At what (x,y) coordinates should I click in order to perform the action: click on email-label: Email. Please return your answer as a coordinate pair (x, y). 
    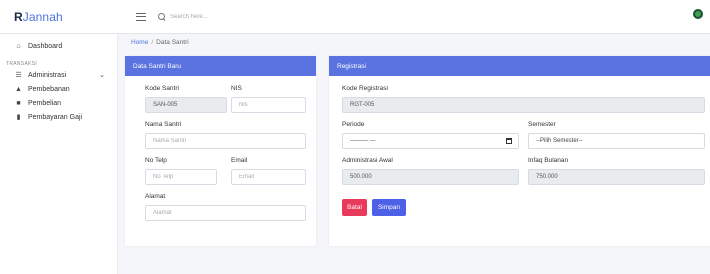
    Looking at the image, I should click on (239, 160).